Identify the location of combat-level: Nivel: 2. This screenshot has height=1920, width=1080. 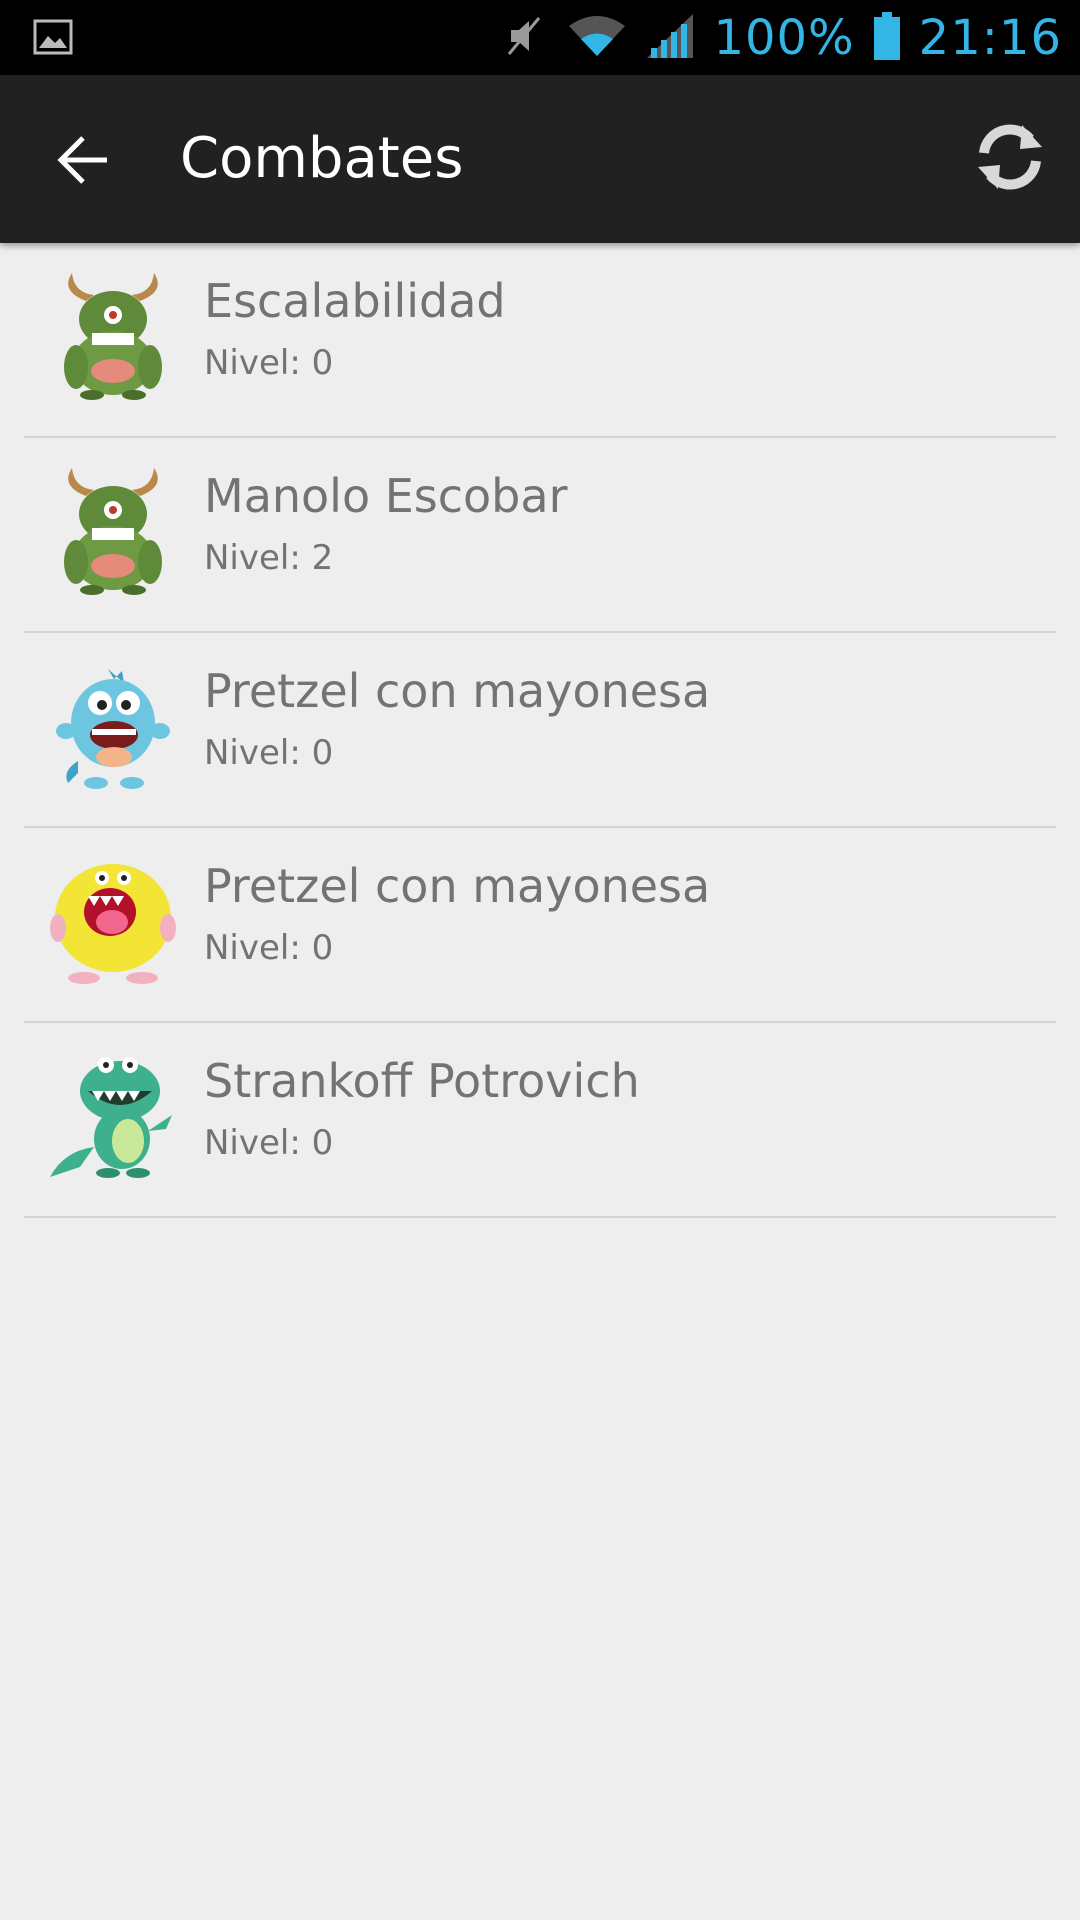
(269, 558).